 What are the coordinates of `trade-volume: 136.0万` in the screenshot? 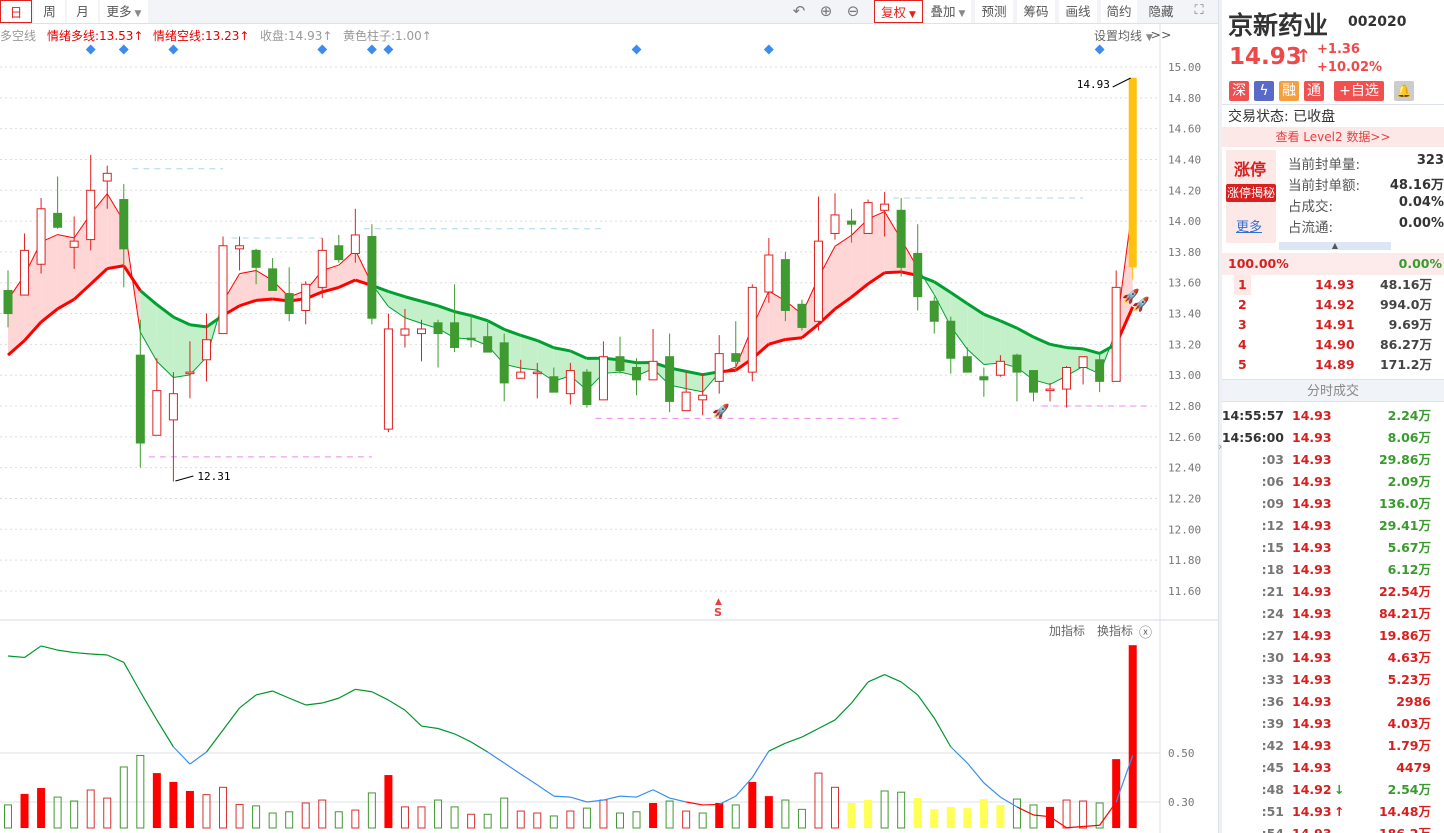 It's located at (1404, 503).